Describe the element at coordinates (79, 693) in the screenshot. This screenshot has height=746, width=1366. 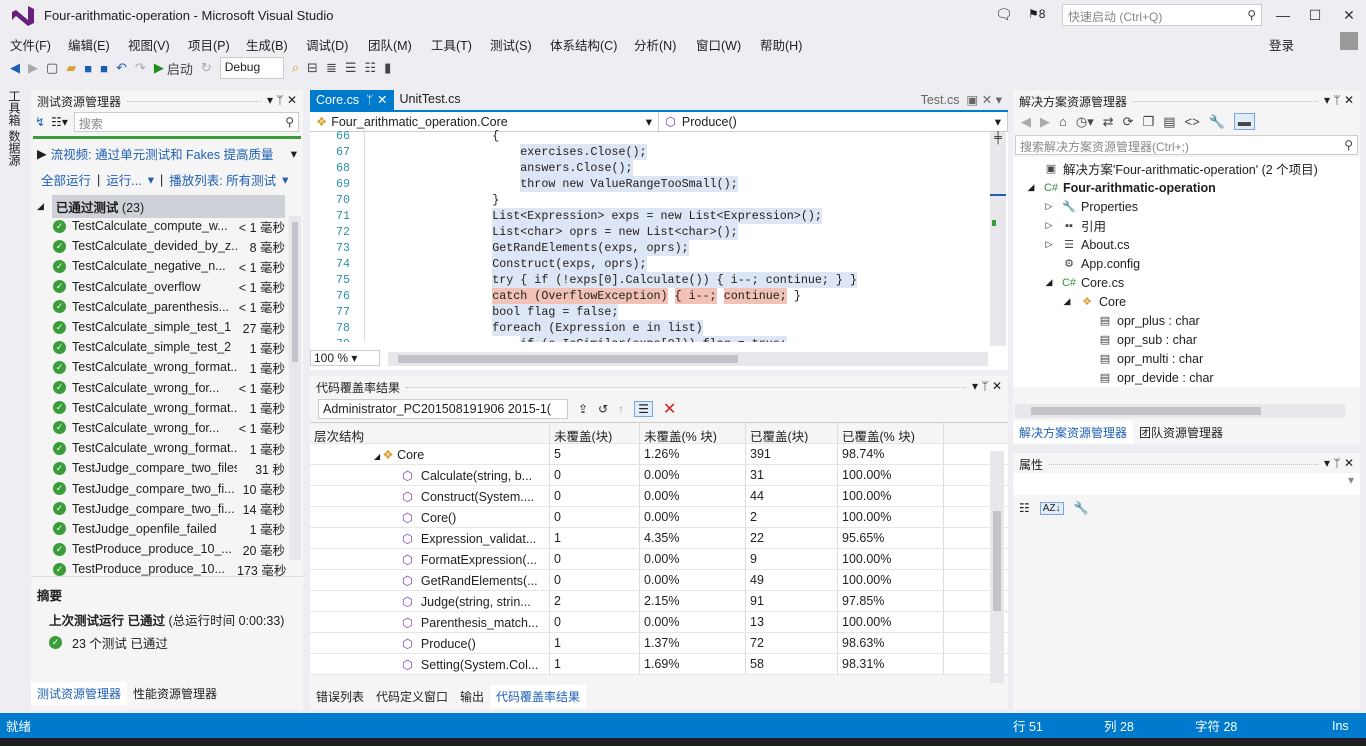
I see `tab-test-explorer: 测试资源管理器` at that location.